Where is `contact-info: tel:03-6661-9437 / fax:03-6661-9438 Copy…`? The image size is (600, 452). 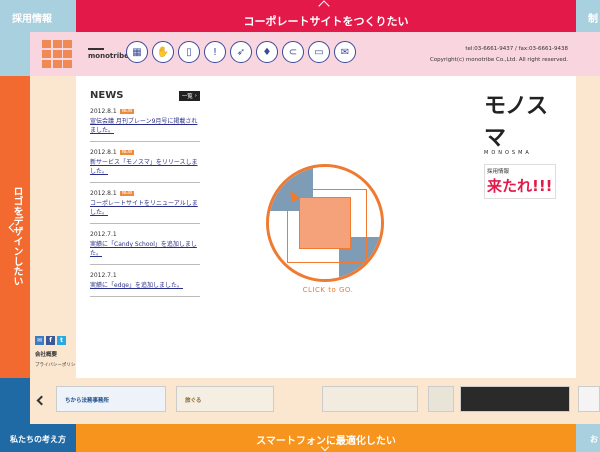 contact-info: tel:03-6661-9437 / fax:03-6661-9438 Copy… is located at coordinates (499, 55).